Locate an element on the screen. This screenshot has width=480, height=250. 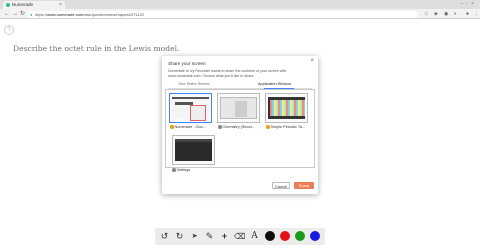
color-black-swatch is located at coordinates (270, 236).